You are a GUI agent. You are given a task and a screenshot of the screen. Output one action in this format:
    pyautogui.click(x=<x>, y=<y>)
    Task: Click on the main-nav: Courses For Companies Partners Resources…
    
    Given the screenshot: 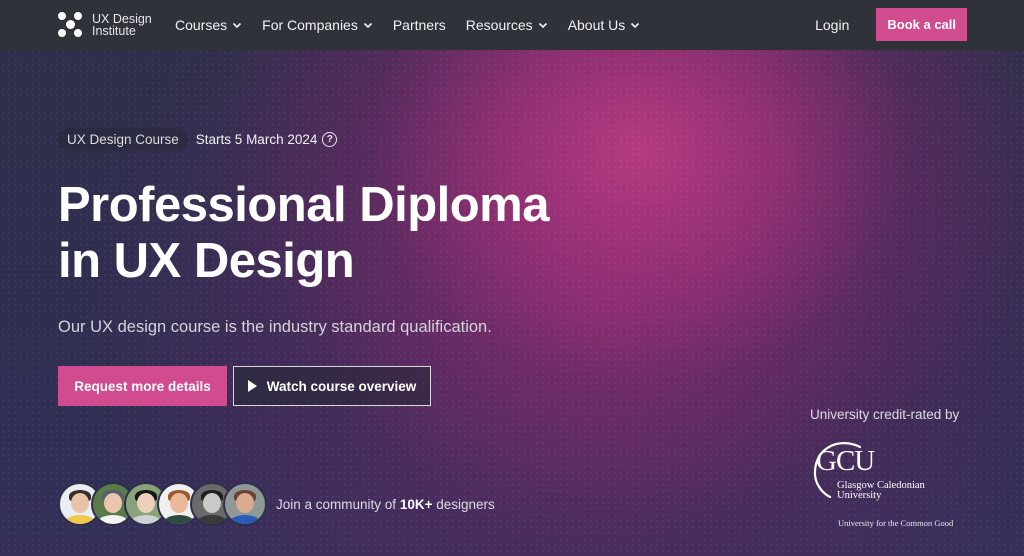 What is the action you would take?
    pyautogui.click(x=417, y=25)
    